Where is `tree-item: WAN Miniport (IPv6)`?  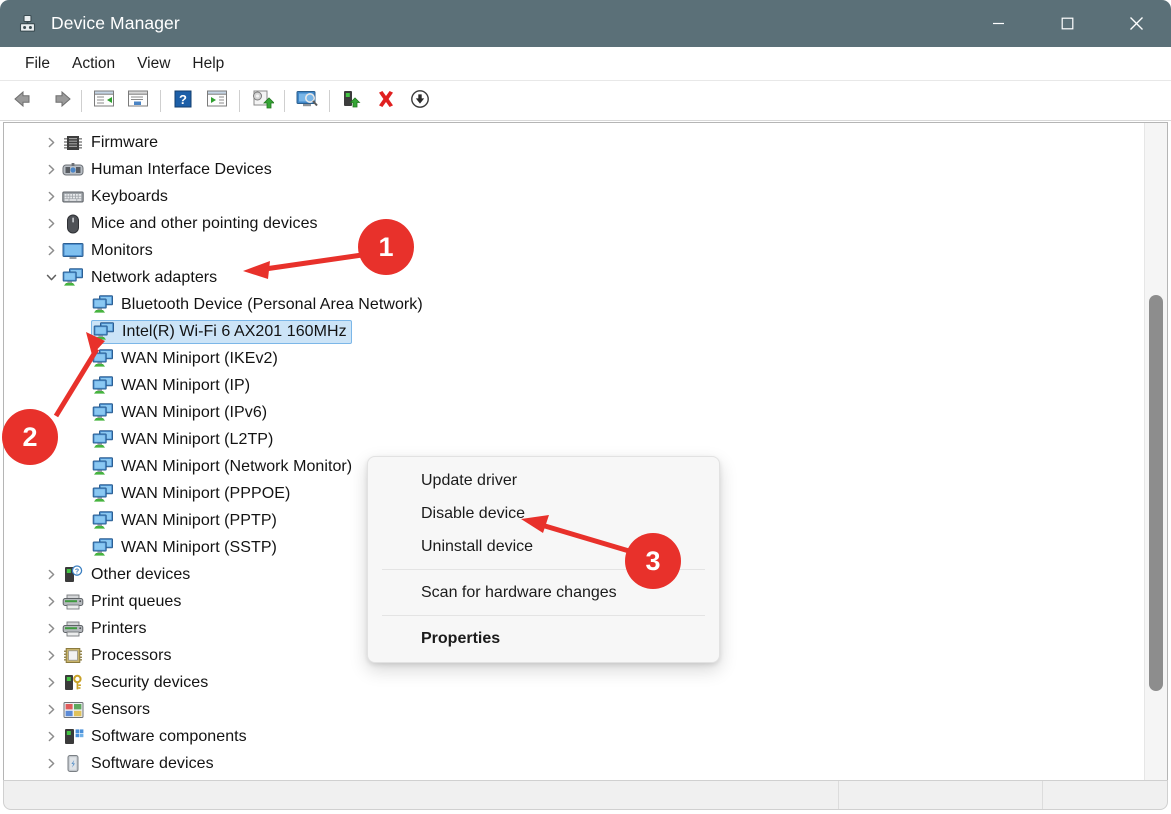 tree-item: WAN Miniport (IPv6) is located at coordinates (574, 412).